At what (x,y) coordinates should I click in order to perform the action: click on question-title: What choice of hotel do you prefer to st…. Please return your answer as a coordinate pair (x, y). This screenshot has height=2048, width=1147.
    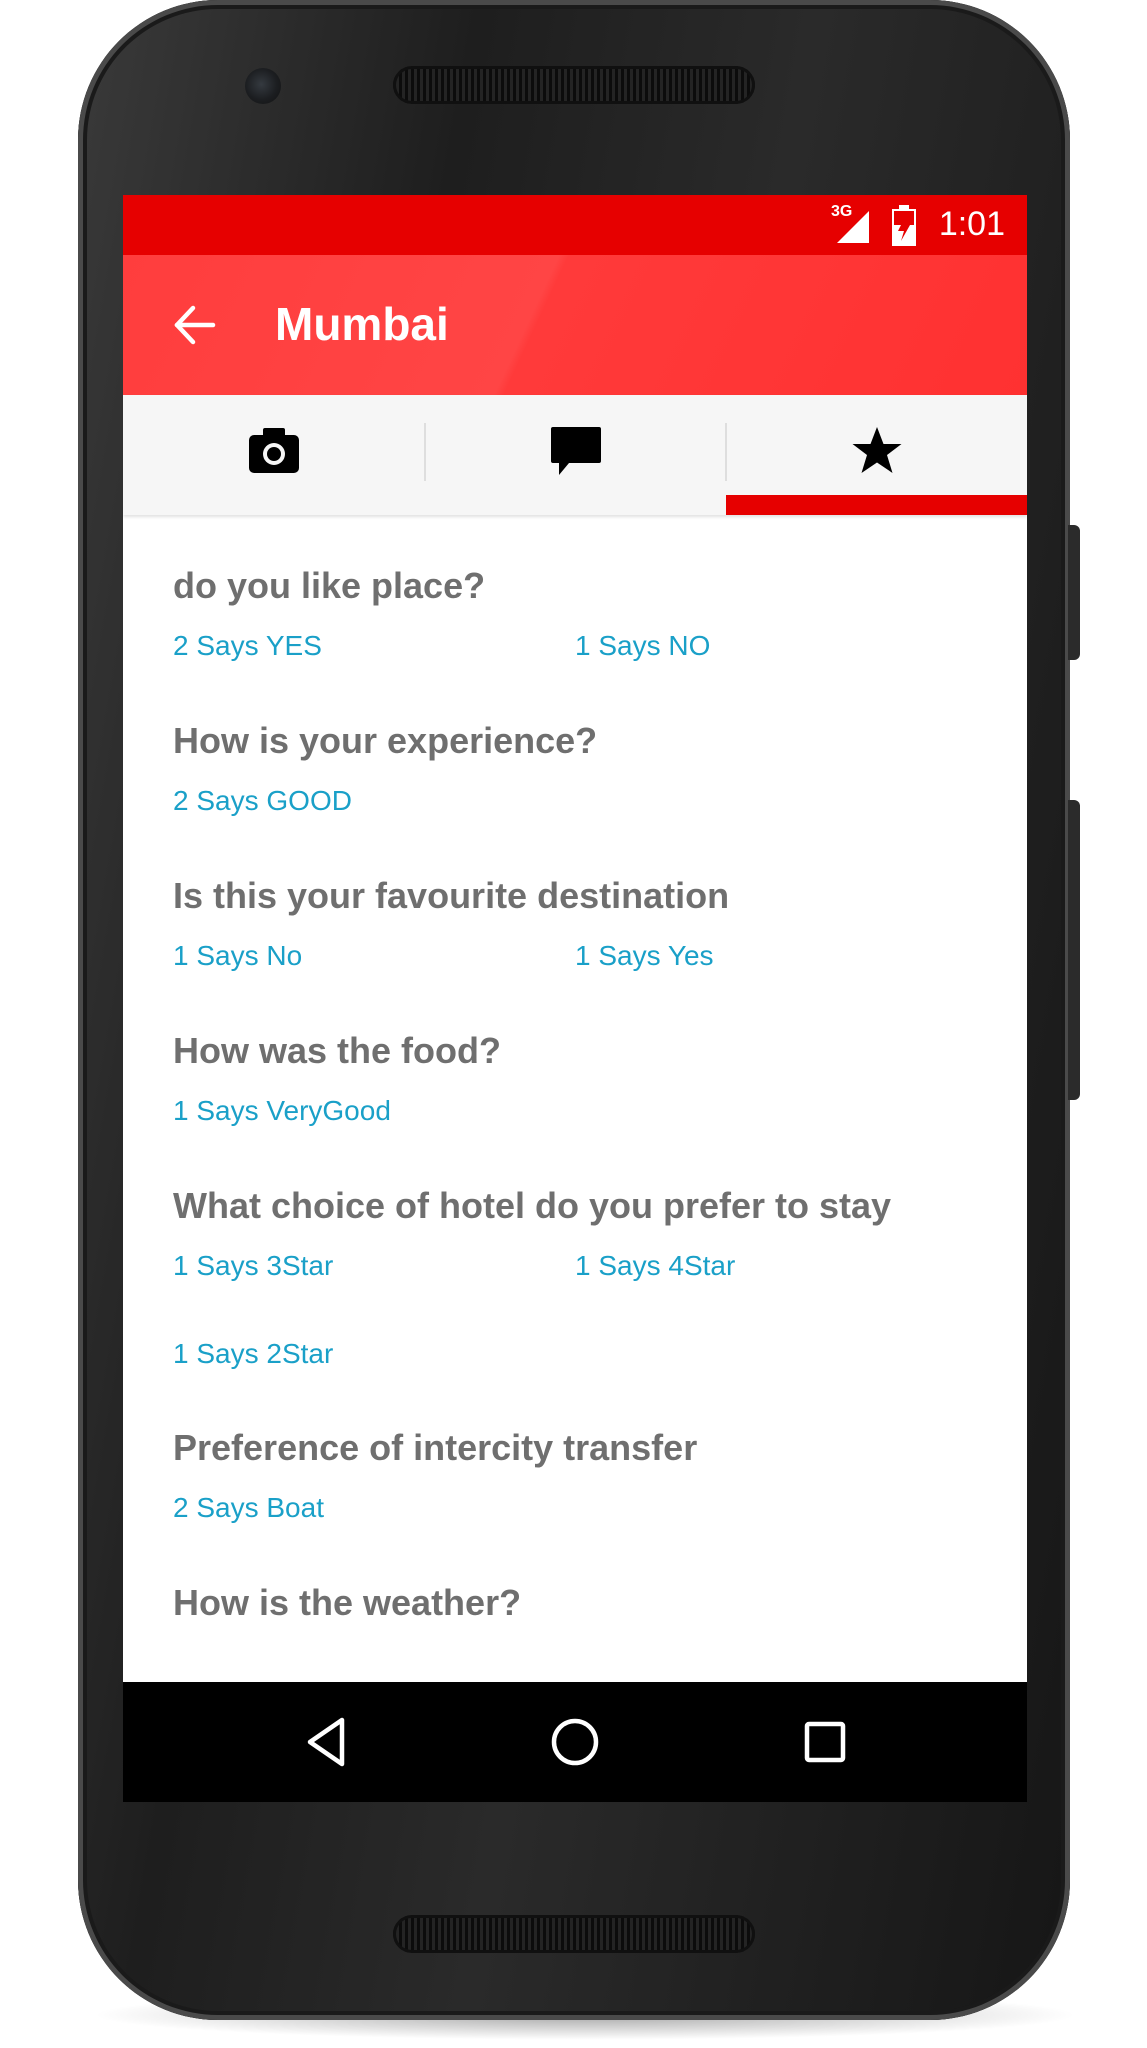
    Looking at the image, I should click on (532, 1205).